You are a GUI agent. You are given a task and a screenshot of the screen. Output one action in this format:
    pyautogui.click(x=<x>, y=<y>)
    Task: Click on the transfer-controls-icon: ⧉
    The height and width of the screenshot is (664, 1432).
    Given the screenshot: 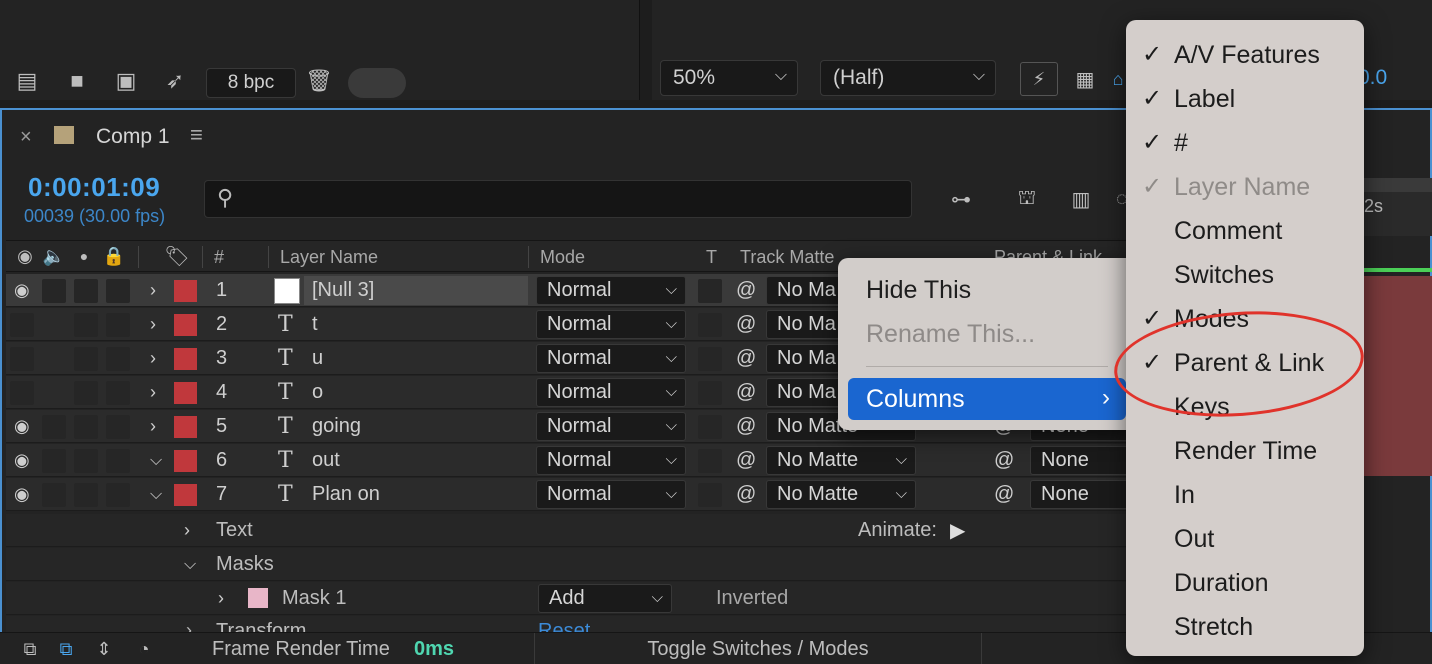 What is the action you would take?
    pyautogui.click(x=66, y=649)
    